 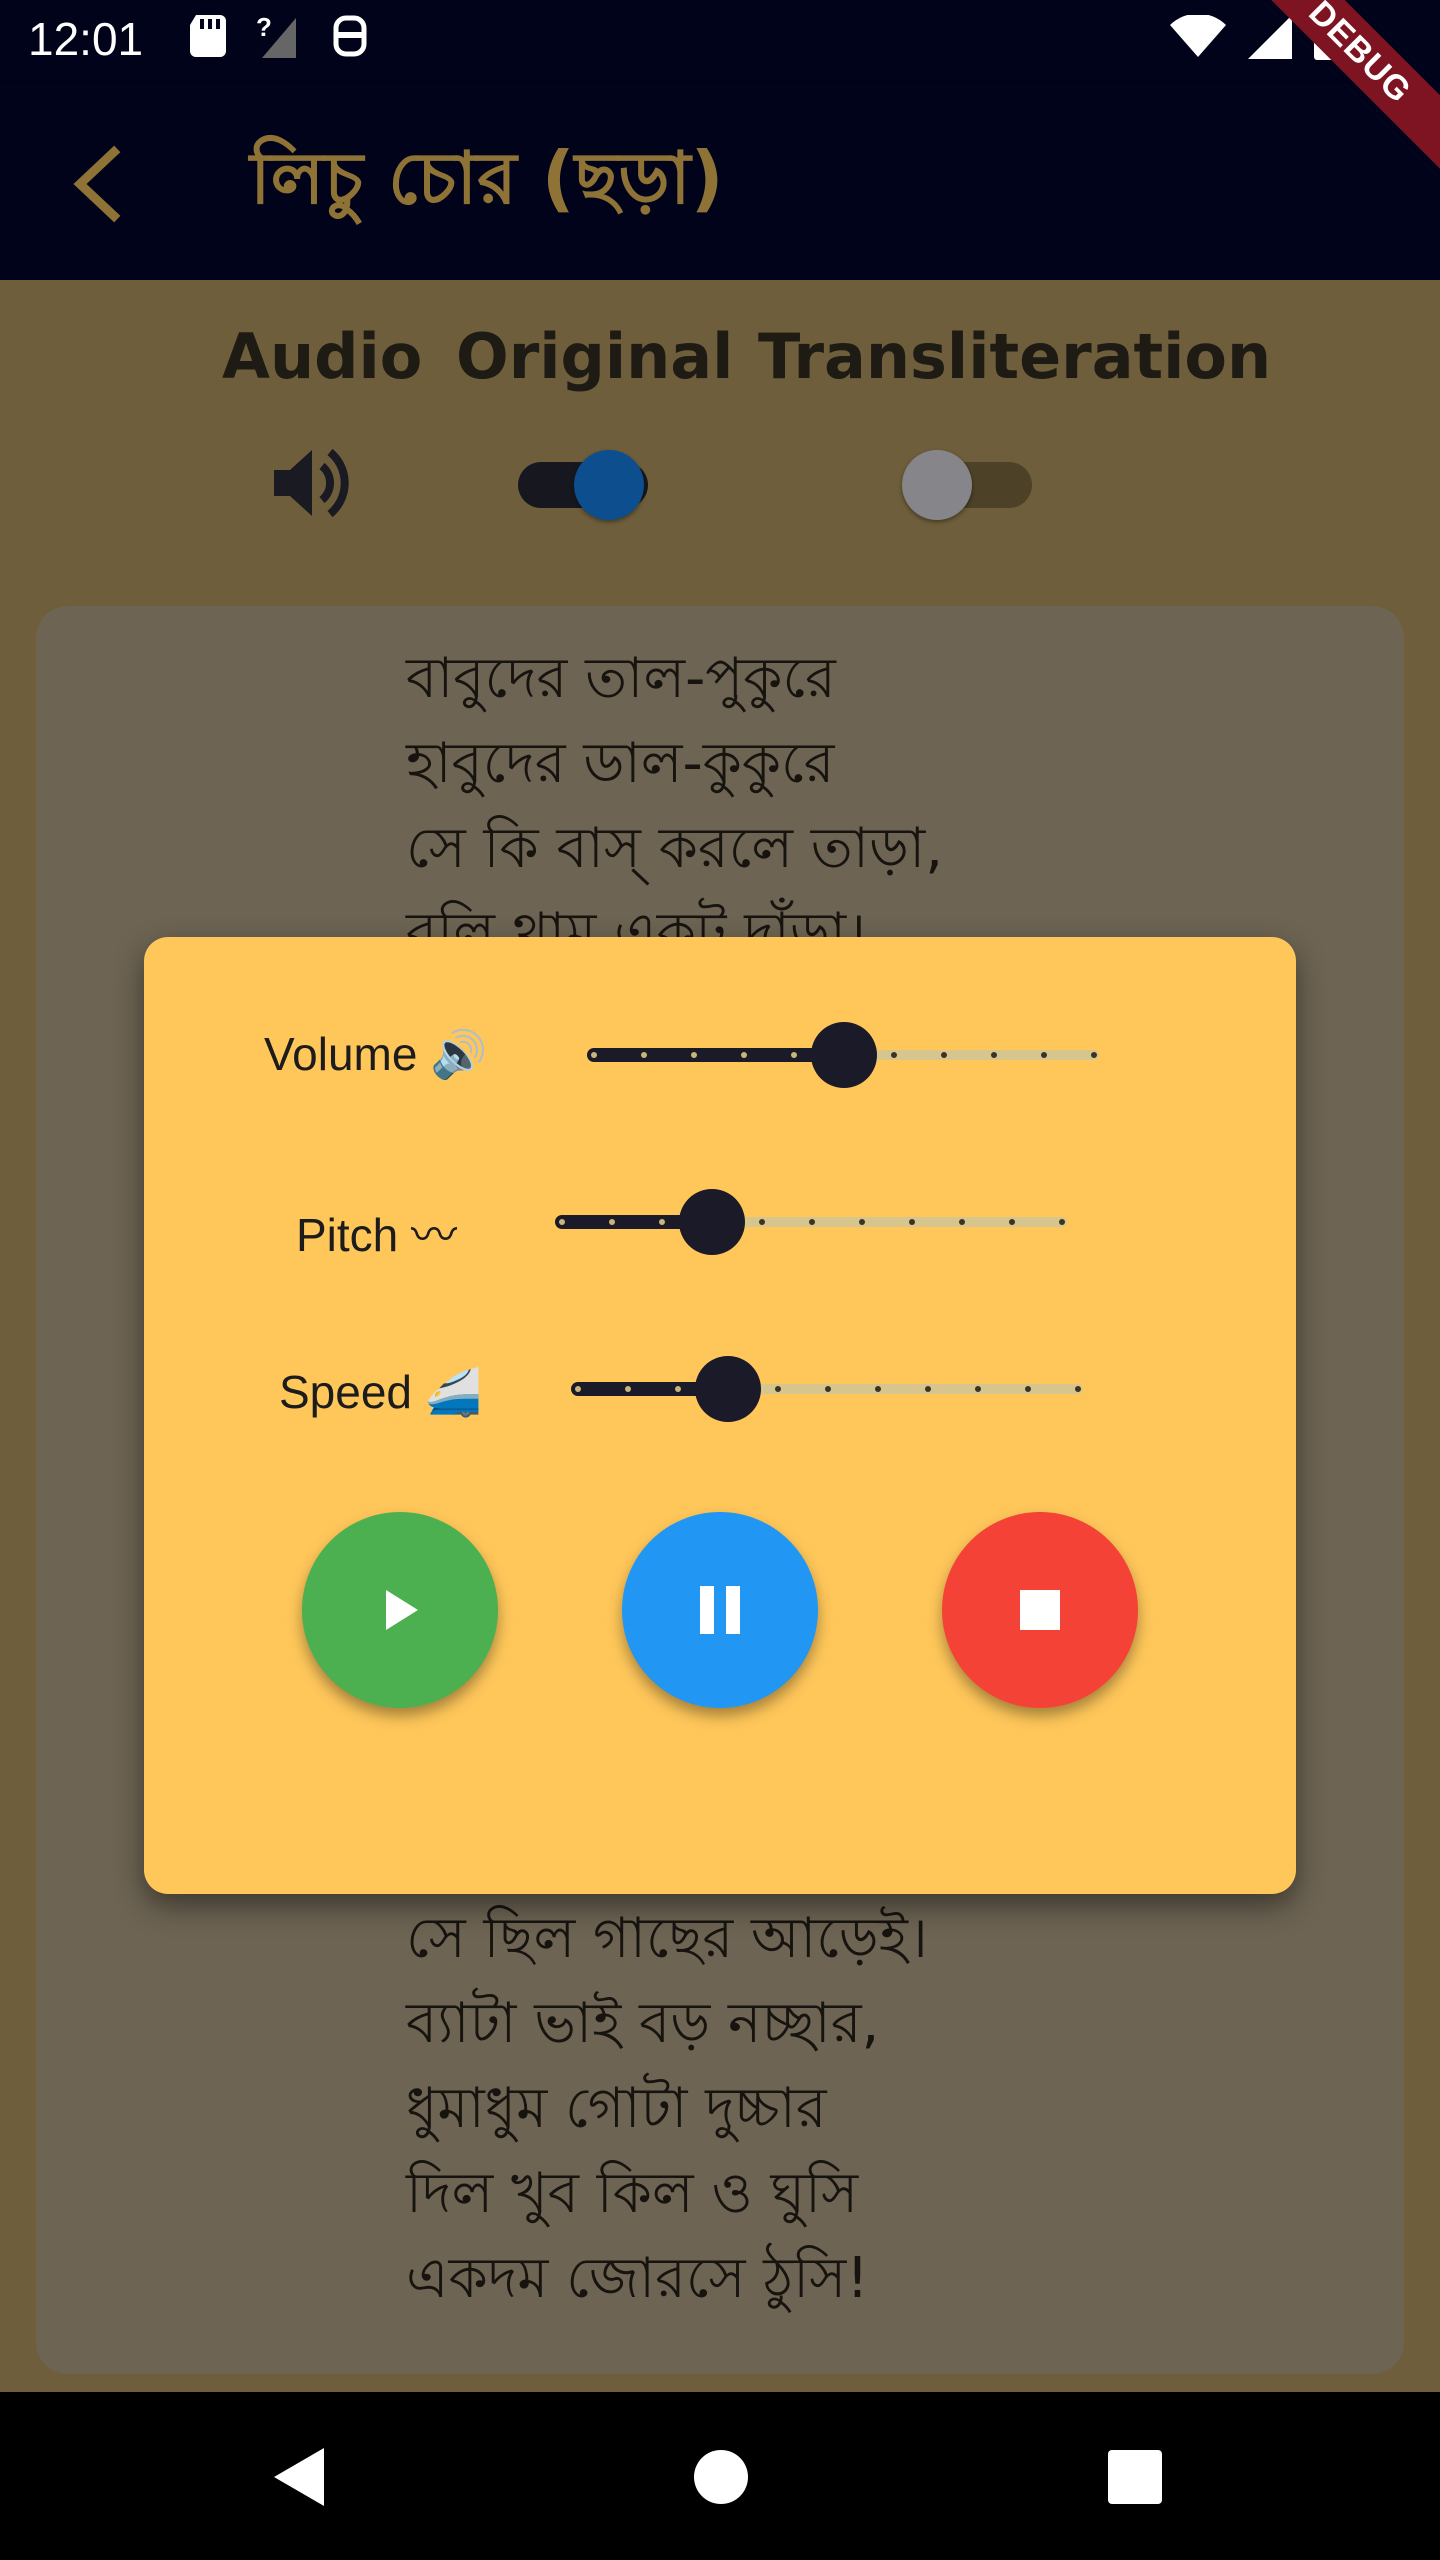 What do you see at coordinates (616, 2108) in the screenshot?
I see `poem-line: ধুমাধুম গোটা দুচ্চার` at bounding box center [616, 2108].